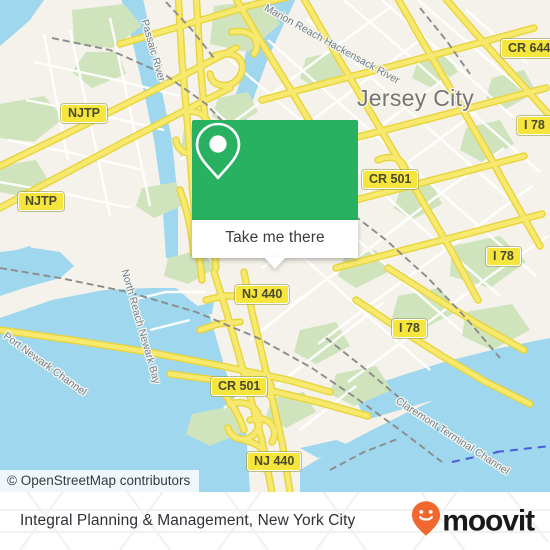 This screenshot has width=550, height=550. I want to click on moovit-pin-smile-icon, so click(426, 521).